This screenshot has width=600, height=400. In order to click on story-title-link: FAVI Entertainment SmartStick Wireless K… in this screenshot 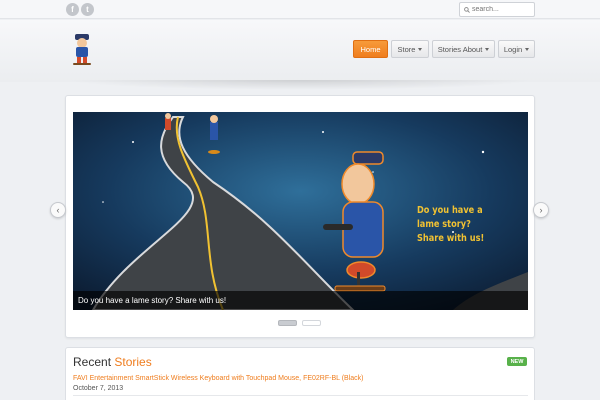, I will do `click(218, 378)`.